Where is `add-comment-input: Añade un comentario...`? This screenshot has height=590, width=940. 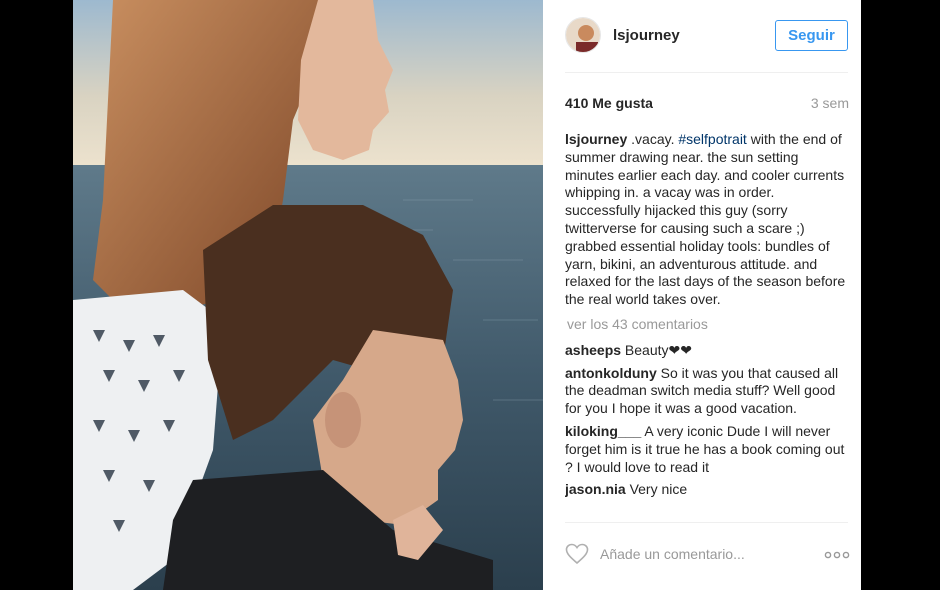 add-comment-input: Añade un comentario... is located at coordinates (672, 554).